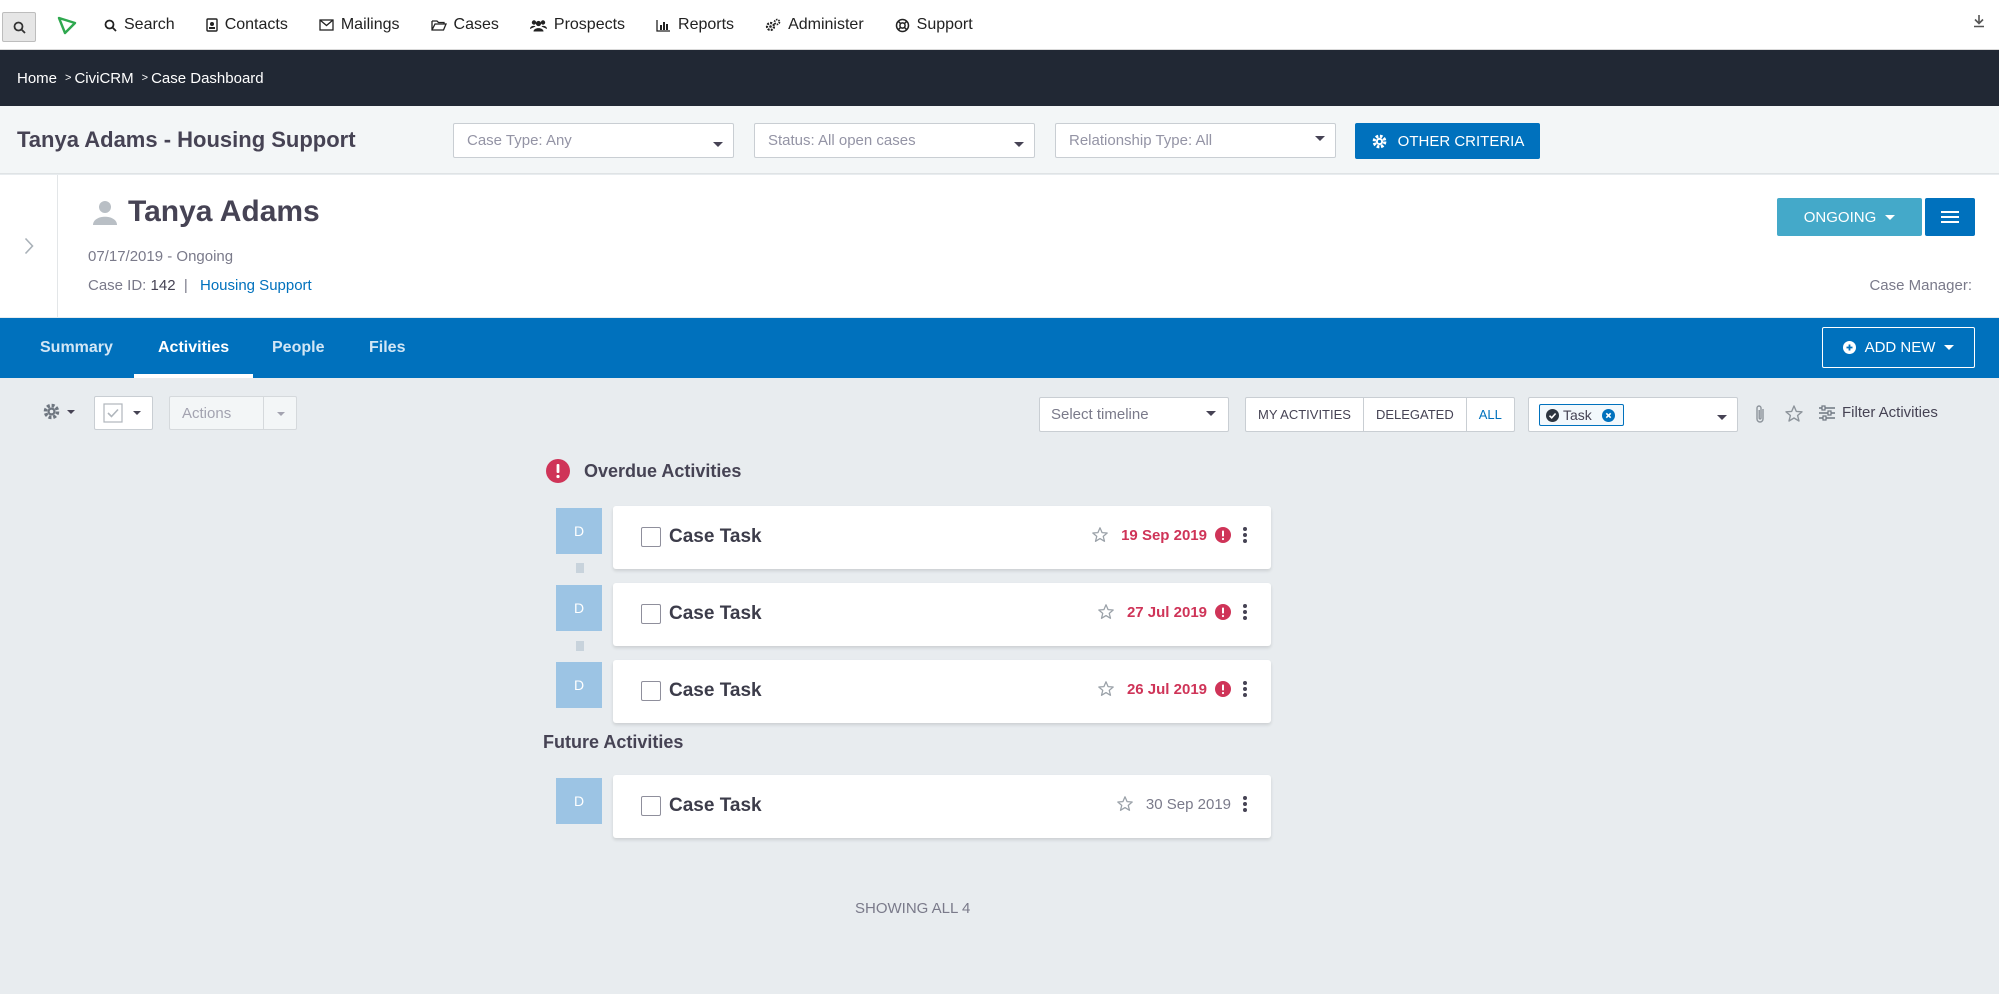  Describe the element at coordinates (1878, 412) in the screenshot. I see `filter-activities-button: Filter Activities` at that location.